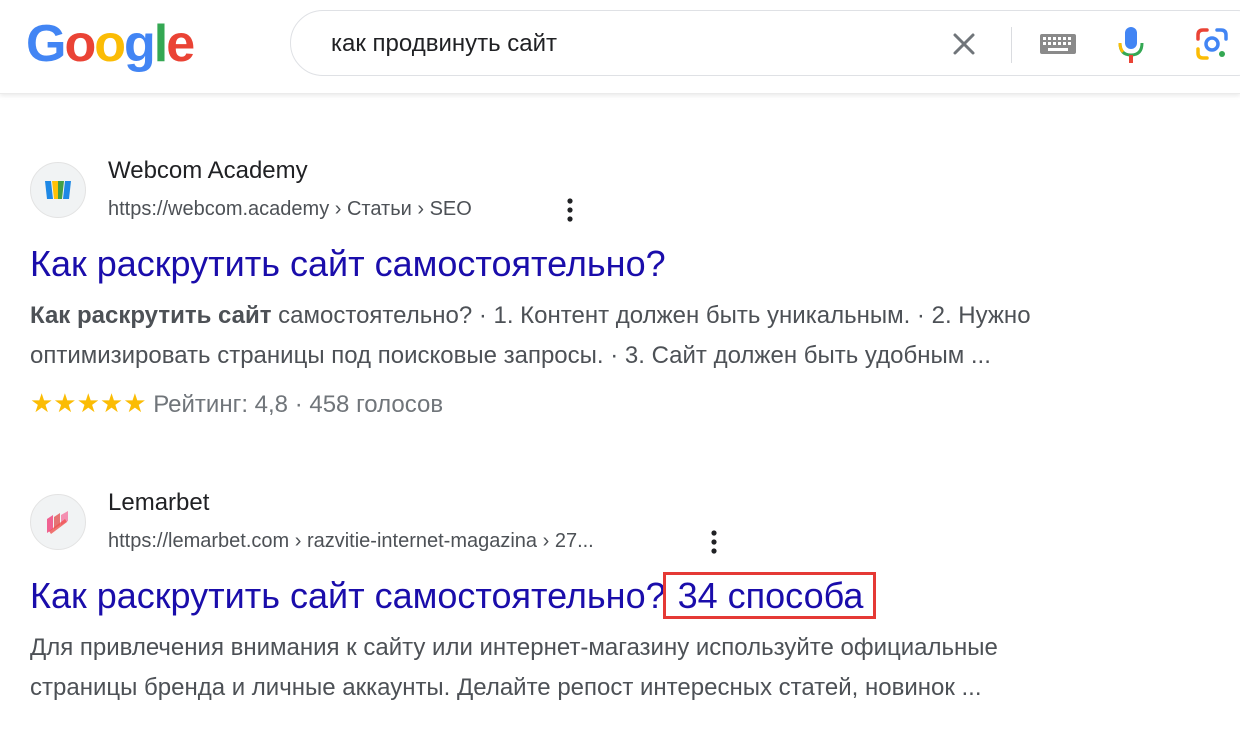  Describe the element at coordinates (180, 44) in the screenshot. I see `logo-letter: e` at that location.